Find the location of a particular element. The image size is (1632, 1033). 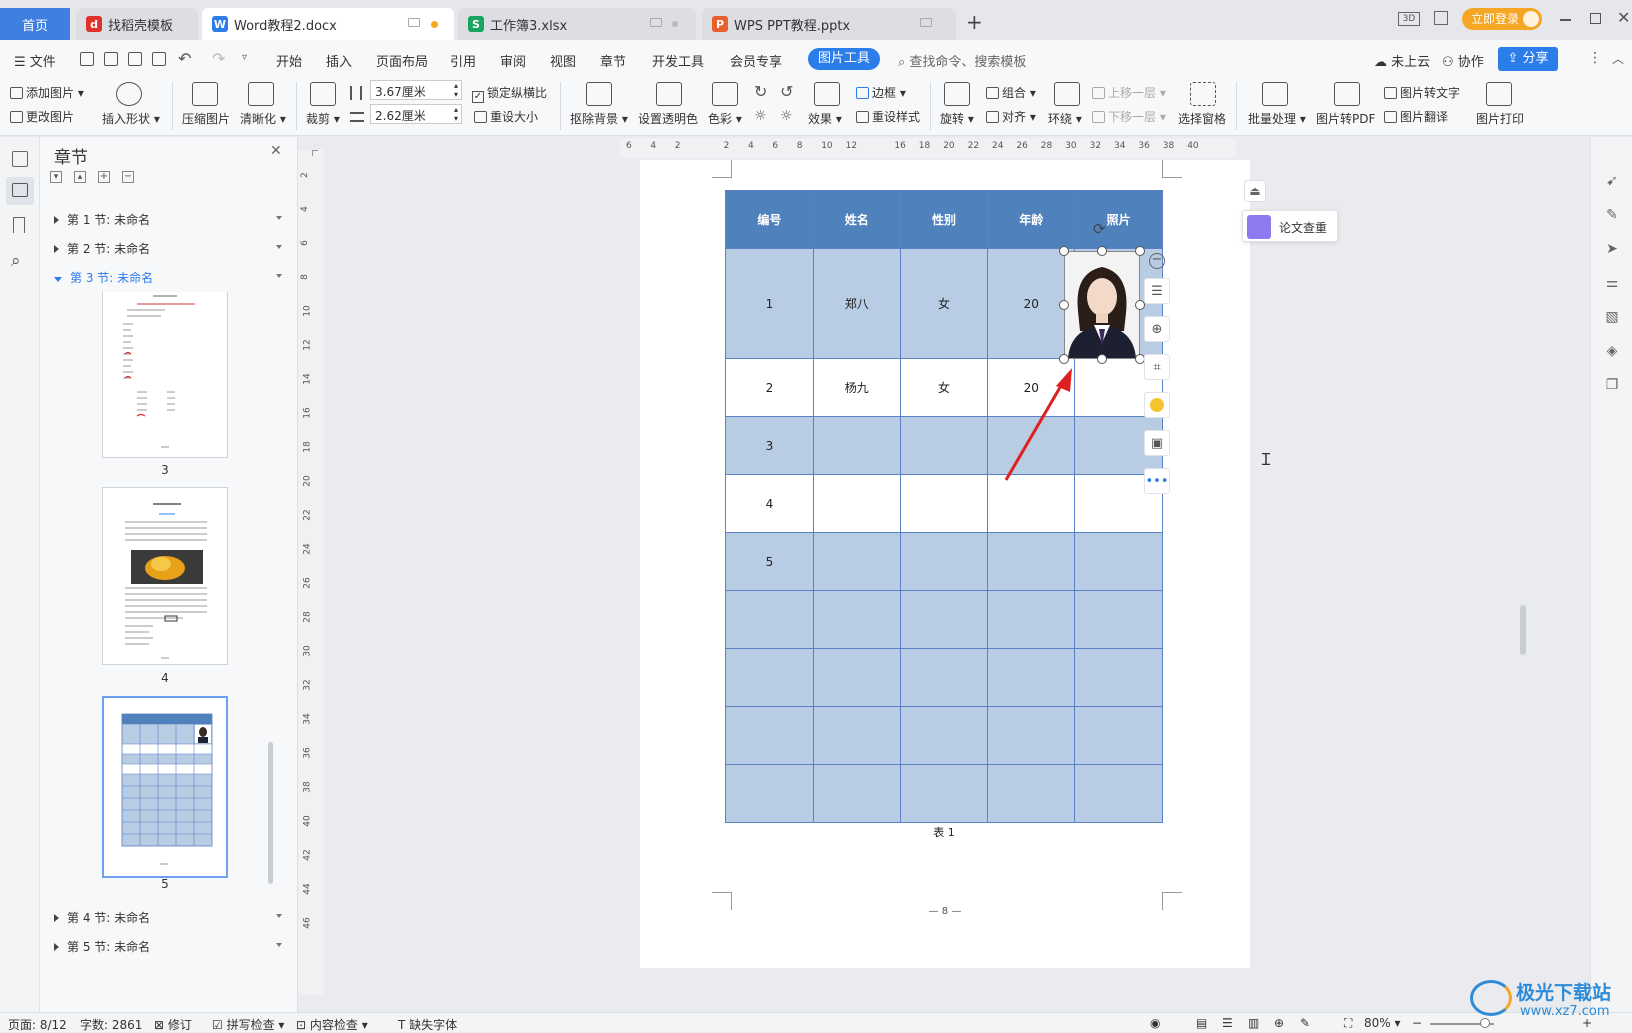

undo-icon: ↶ is located at coordinates (184, 58).